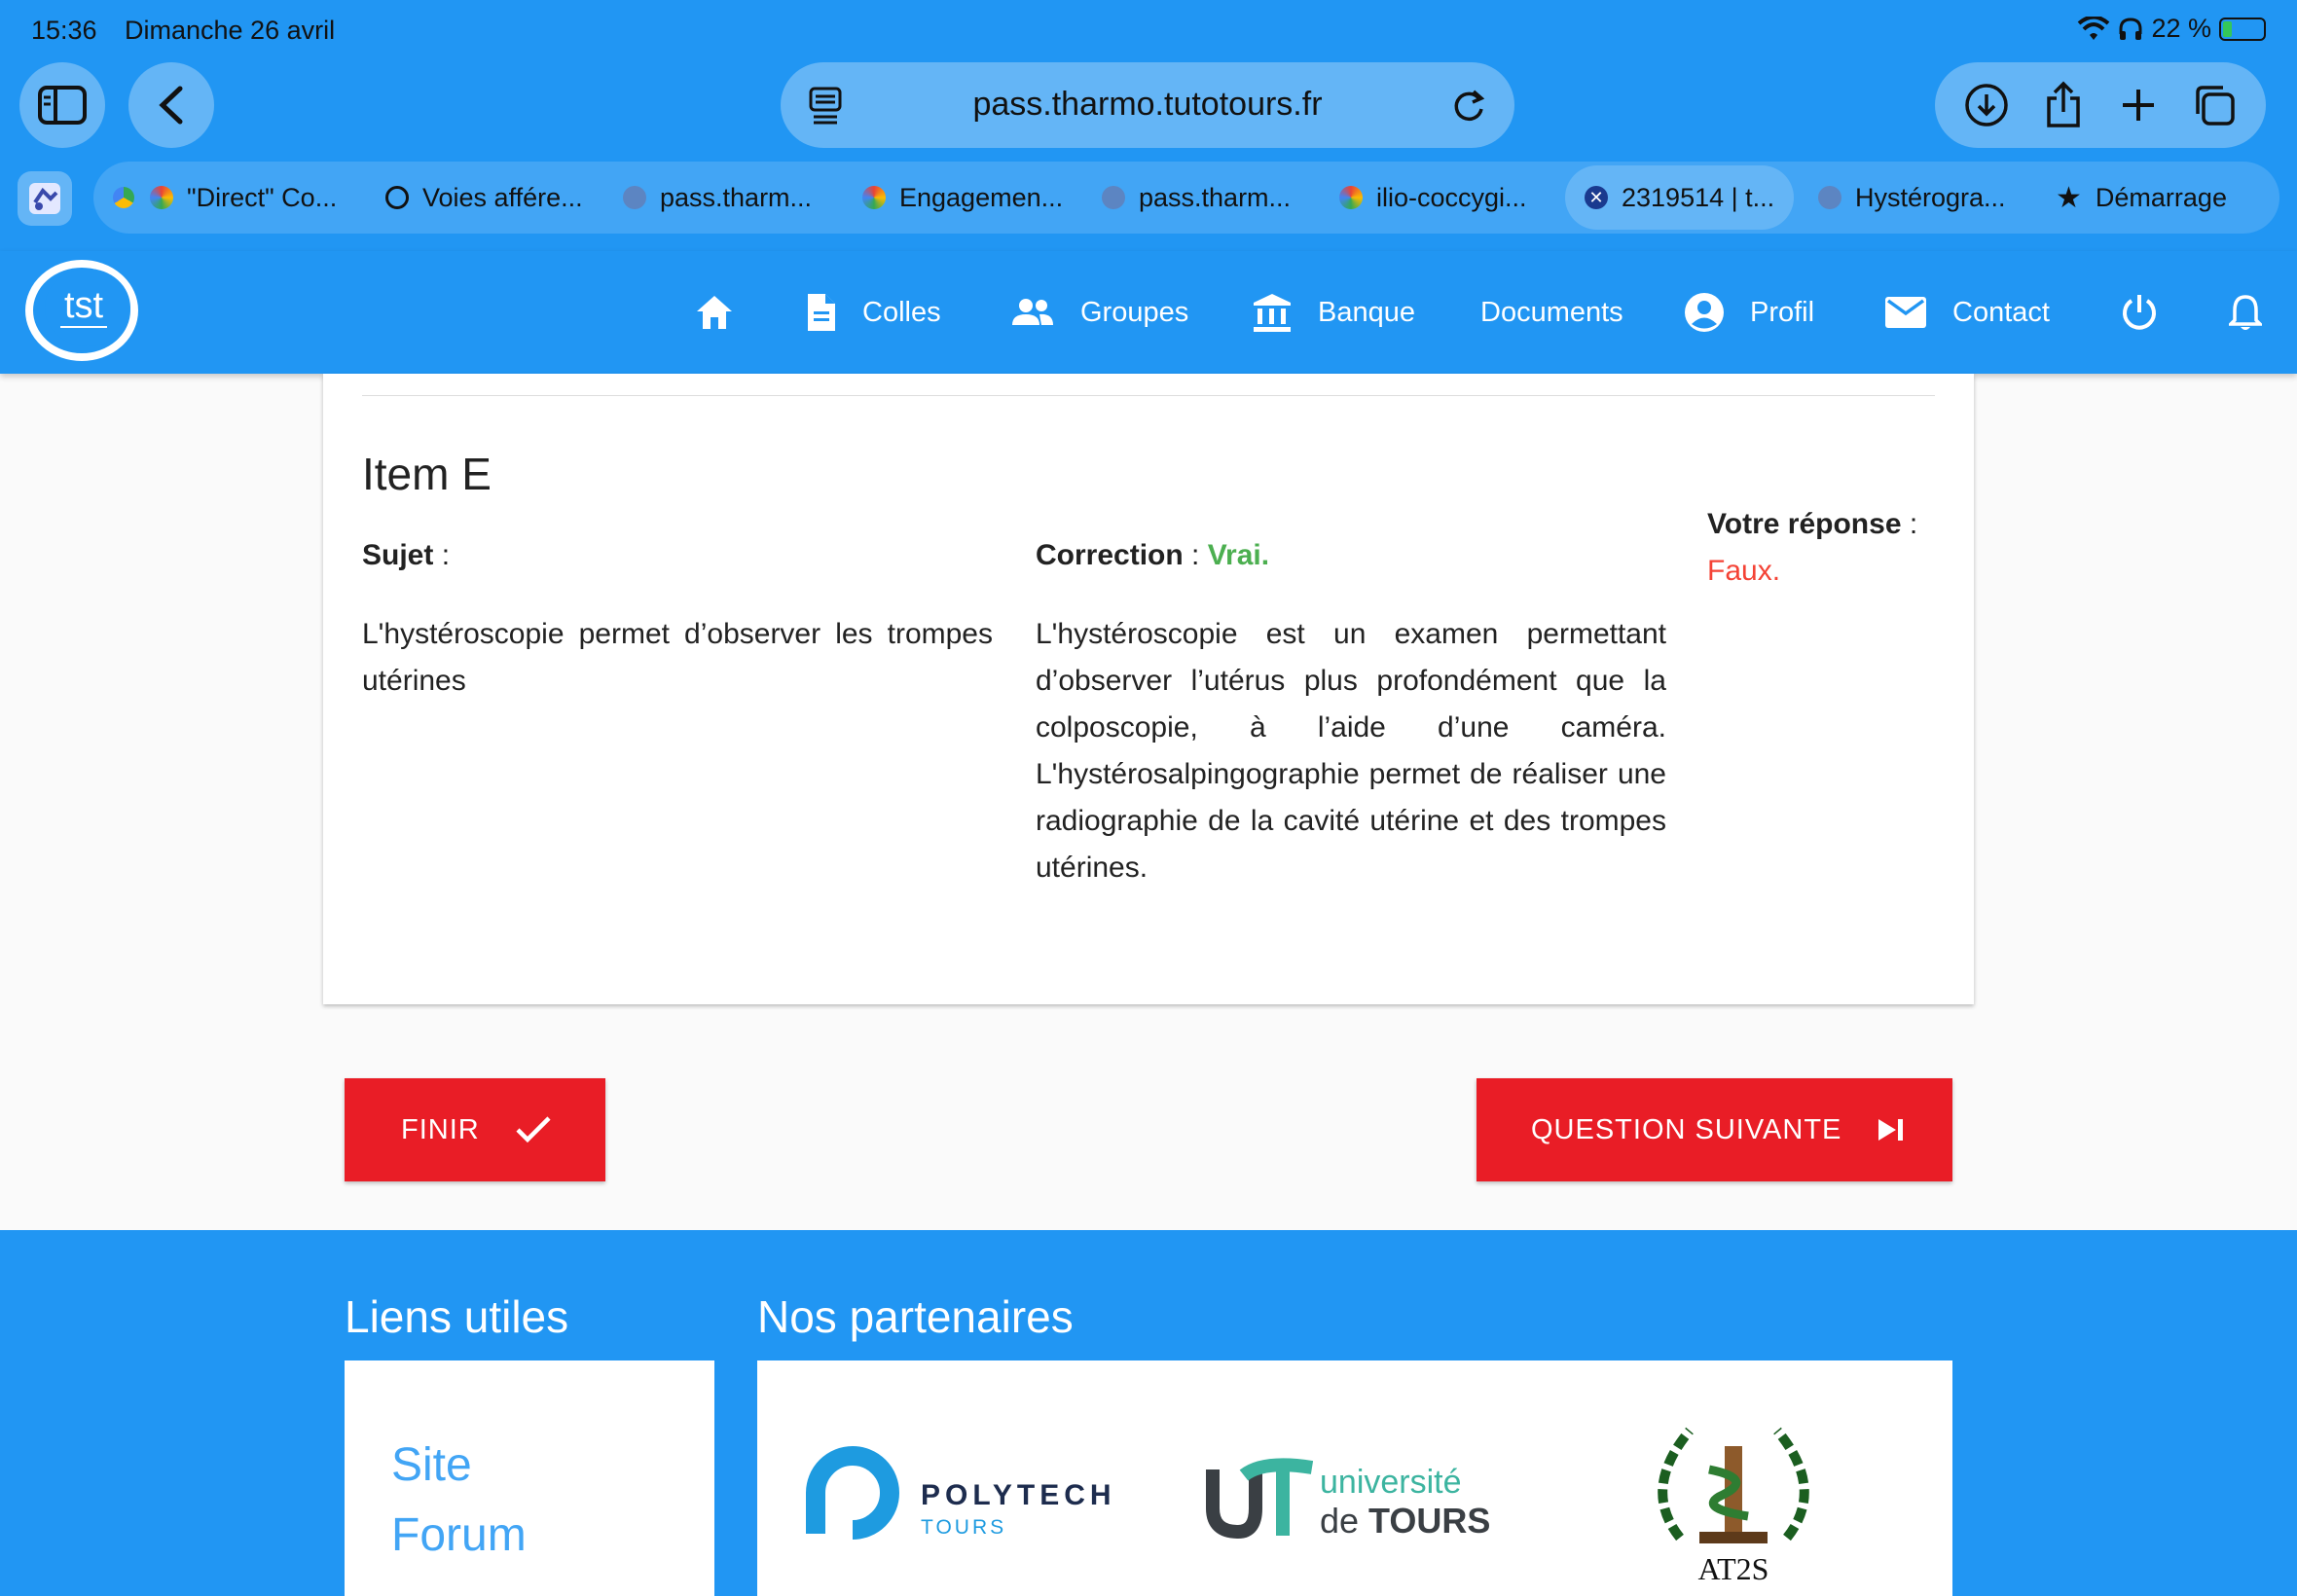 The width and height of the screenshot is (2297, 1596). What do you see at coordinates (459, 1535) in the screenshot?
I see `link-forum: Forum` at bounding box center [459, 1535].